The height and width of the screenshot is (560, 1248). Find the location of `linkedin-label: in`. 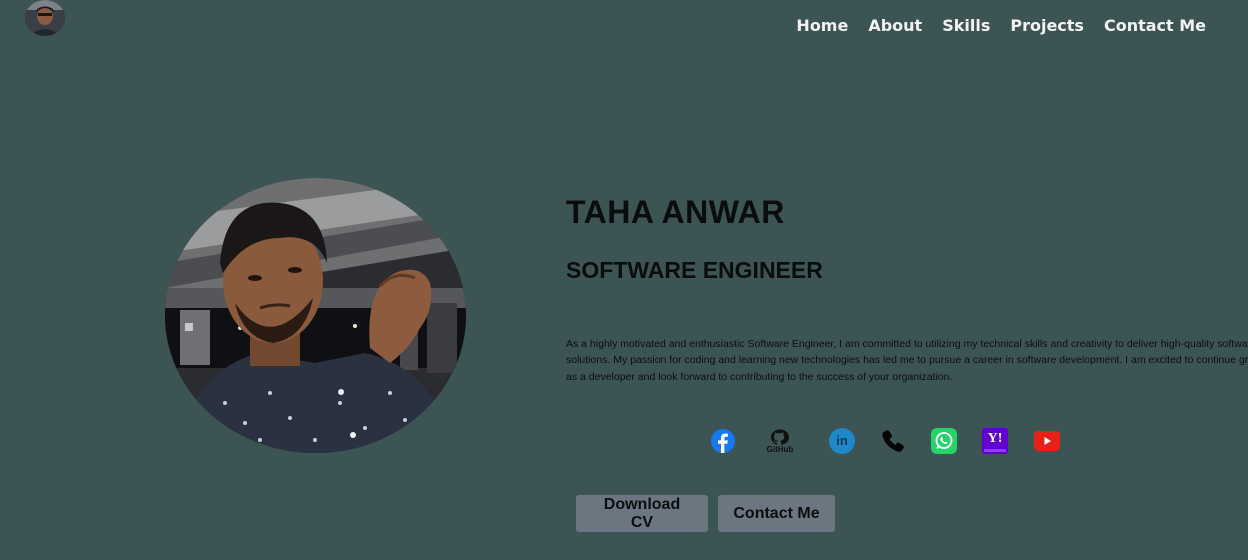

linkedin-label: in is located at coordinates (842, 440).